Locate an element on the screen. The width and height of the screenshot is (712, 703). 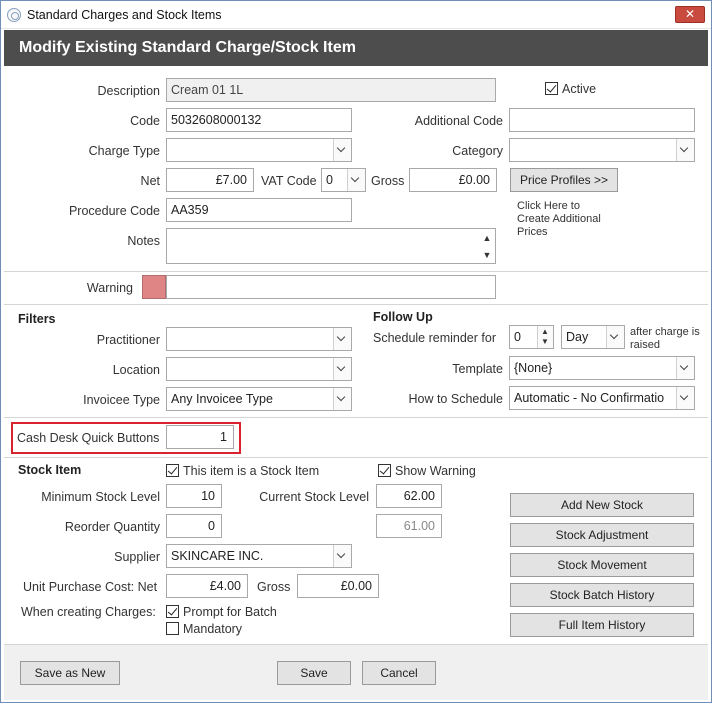
net-field: £7.00 is located at coordinates (210, 180).